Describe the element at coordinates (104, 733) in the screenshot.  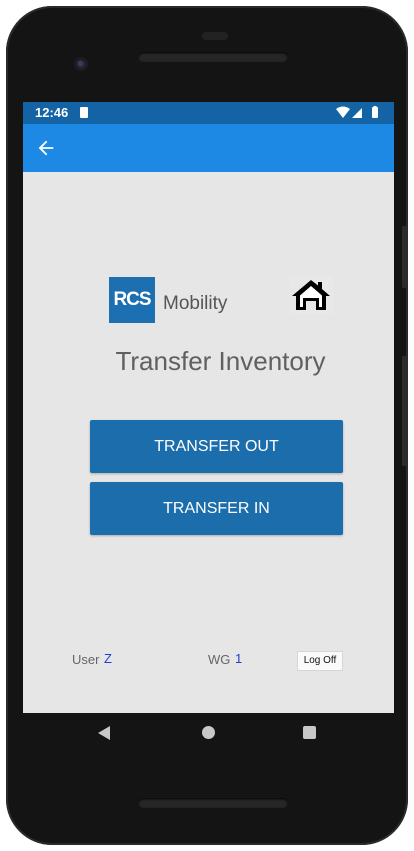
I see `nav-back-icon` at that location.